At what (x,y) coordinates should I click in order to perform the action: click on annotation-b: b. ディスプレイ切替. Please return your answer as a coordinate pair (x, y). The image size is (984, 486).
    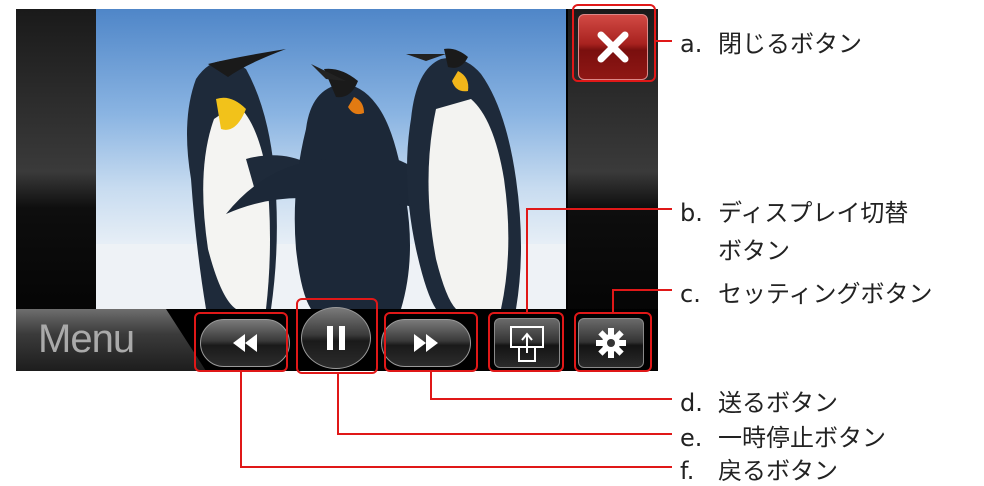
    Looking at the image, I should click on (794, 210).